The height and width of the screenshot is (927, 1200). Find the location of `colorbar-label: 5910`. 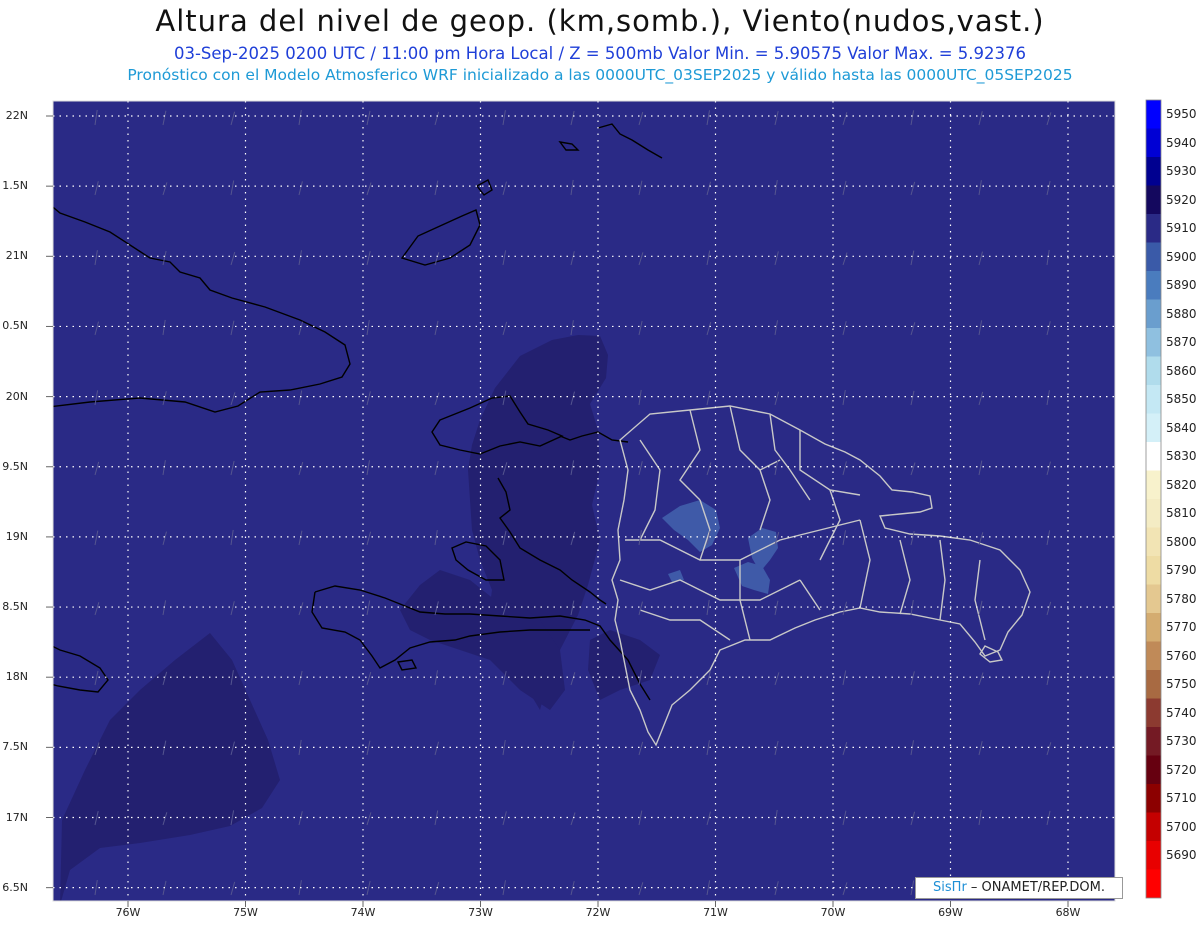

colorbar-label: 5910 is located at coordinates (1181, 228).